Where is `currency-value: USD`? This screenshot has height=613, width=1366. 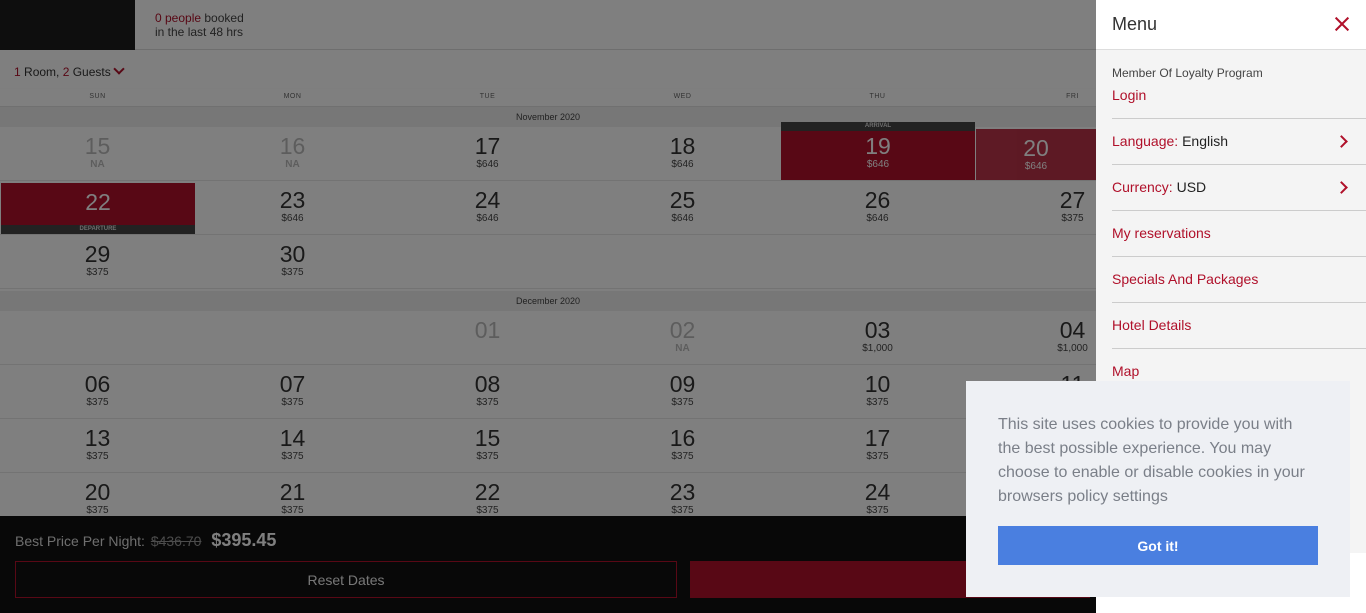 currency-value: USD is located at coordinates (1191, 187).